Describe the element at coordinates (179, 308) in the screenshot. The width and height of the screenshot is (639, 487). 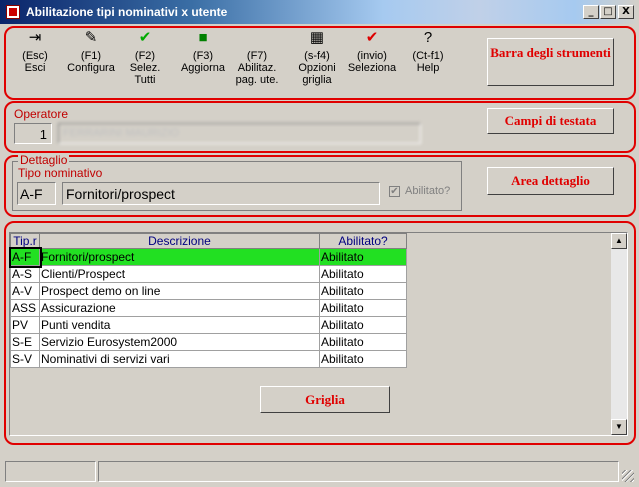
I see `table-cell: Assicurazione` at that location.